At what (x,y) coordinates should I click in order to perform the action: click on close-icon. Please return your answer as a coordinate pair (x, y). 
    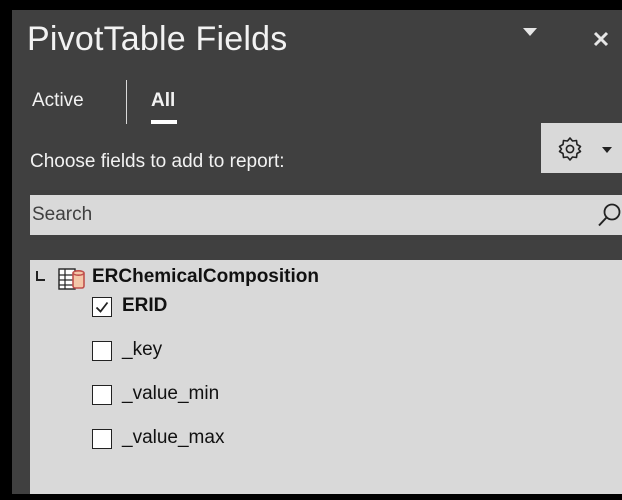
    Looking at the image, I should click on (601, 39).